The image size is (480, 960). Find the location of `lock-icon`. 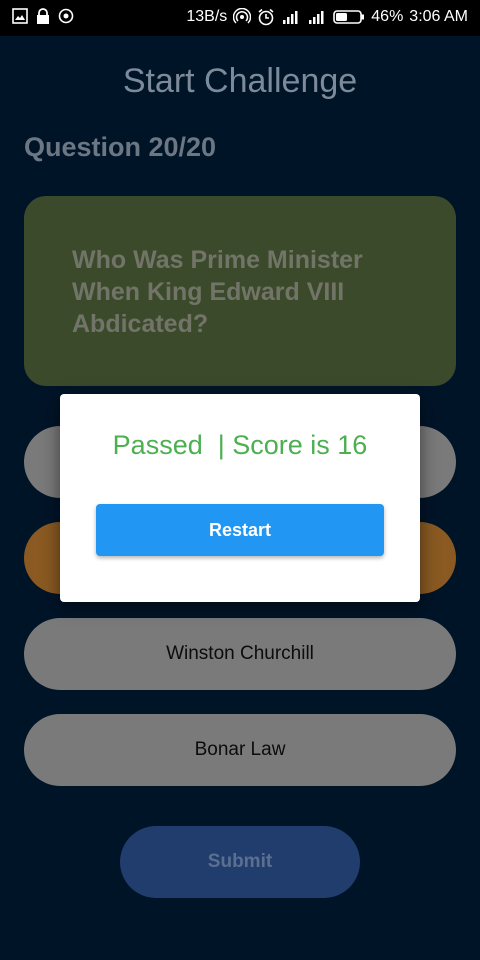

lock-icon is located at coordinates (43, 16).